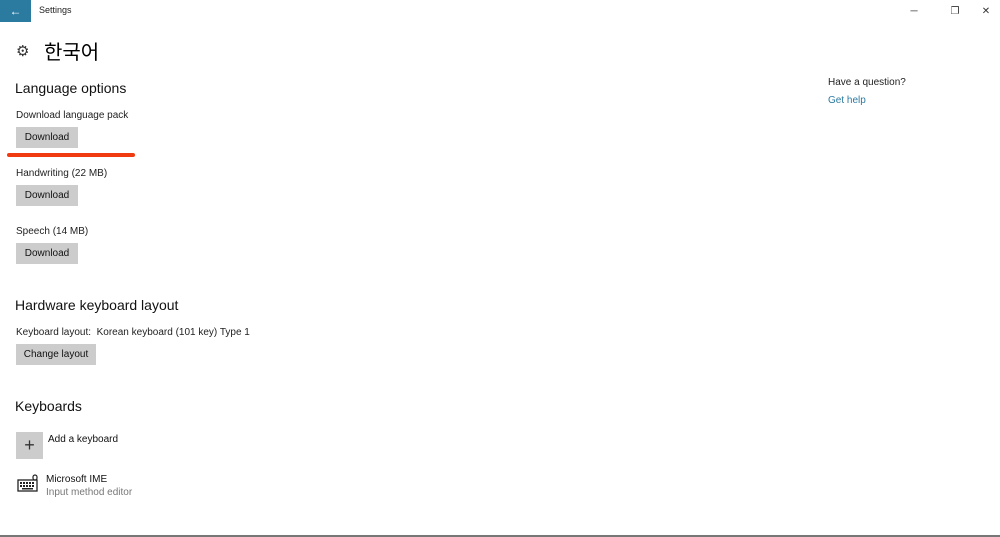 This screenshot has height=537, width=1000. What do you see at coordinates (48, 406) in the screenshot?
I see `keyboards-heading: Keyboards` at bounding box center [48, 406].